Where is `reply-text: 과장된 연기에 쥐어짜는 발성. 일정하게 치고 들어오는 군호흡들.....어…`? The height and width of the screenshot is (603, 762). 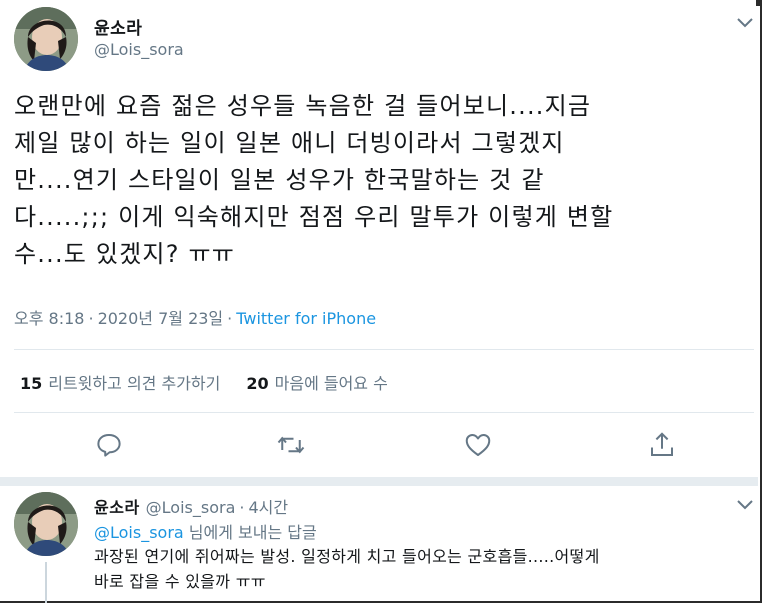 reply-text: 과장된 연기에 쥐어짜는 발성. 일정하게 치고 들어오는 군호흡들.....어… is located at coordinates (347, 569).